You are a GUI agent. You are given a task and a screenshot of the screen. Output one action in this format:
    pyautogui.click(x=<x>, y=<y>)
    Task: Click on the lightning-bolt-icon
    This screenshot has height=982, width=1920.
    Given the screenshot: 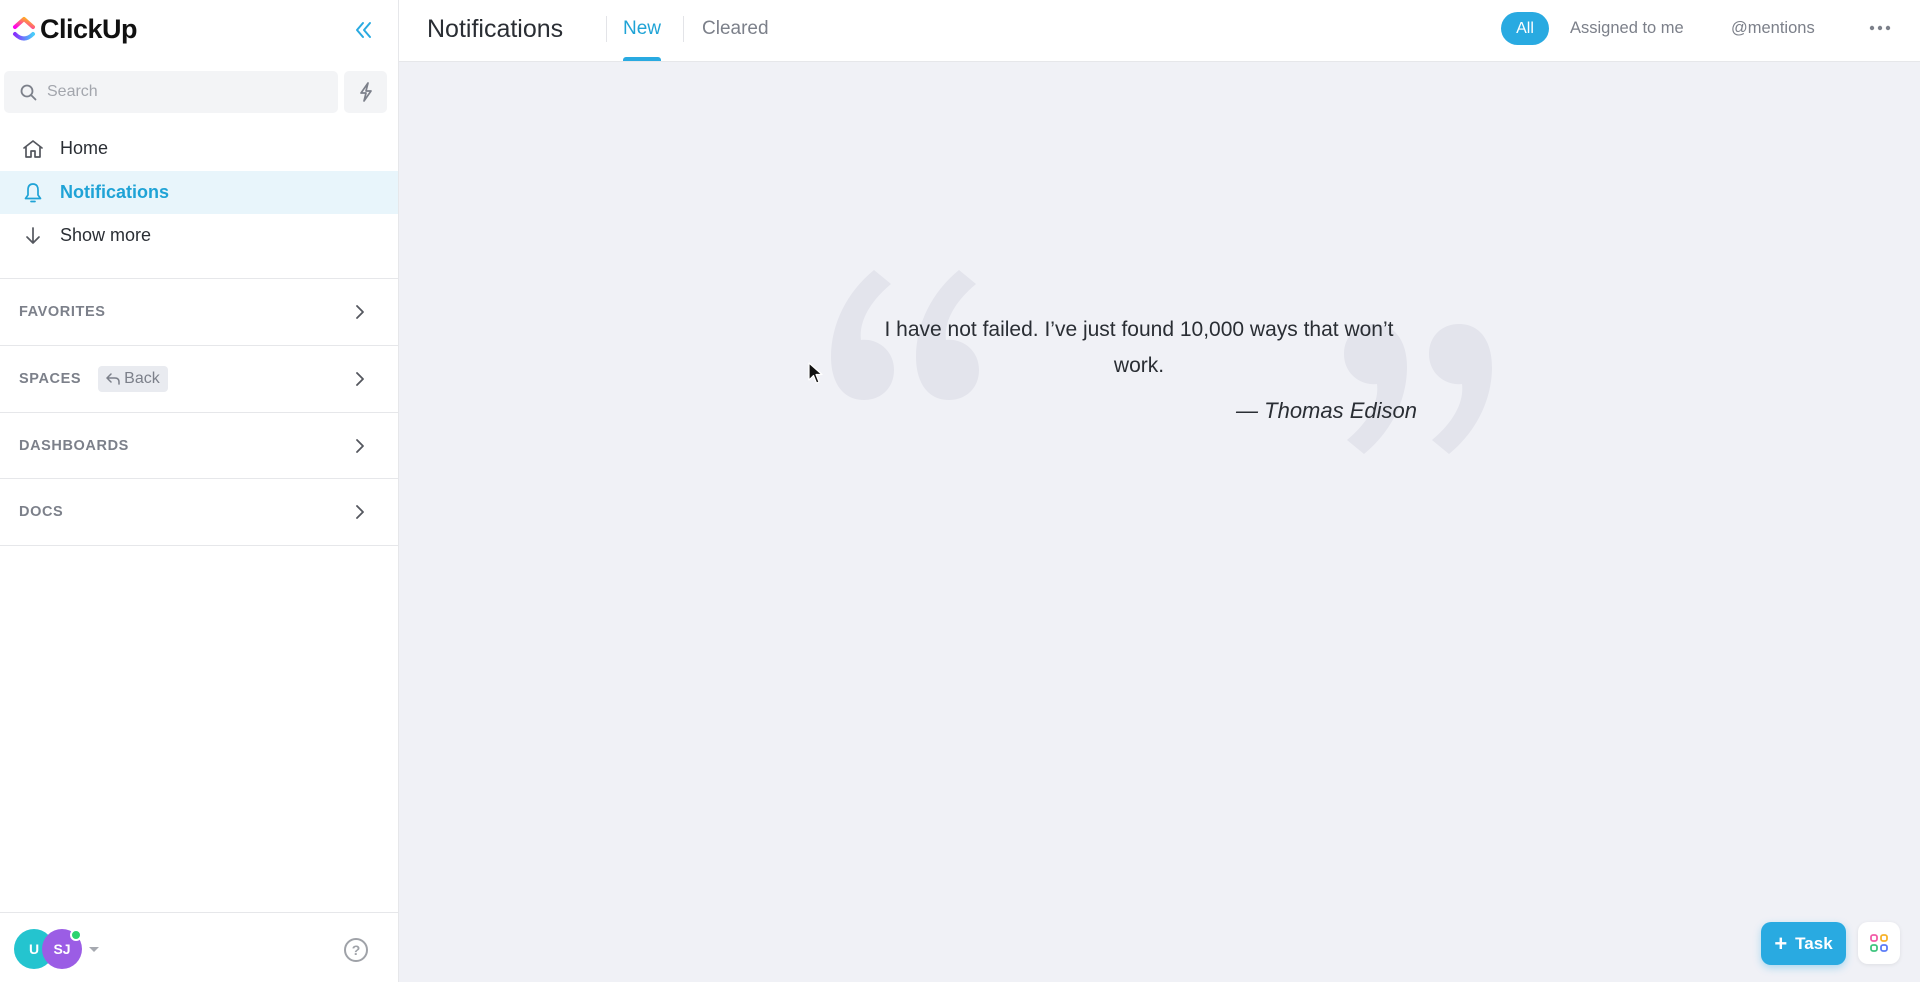 What is the action you would take?
    pyautogui.click(x=365, y=92)
    